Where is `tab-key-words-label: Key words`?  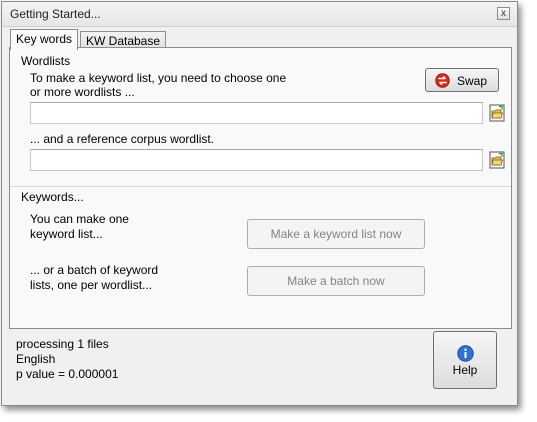
tab-key-words-label: Key words is located at coordinates (44, 39).